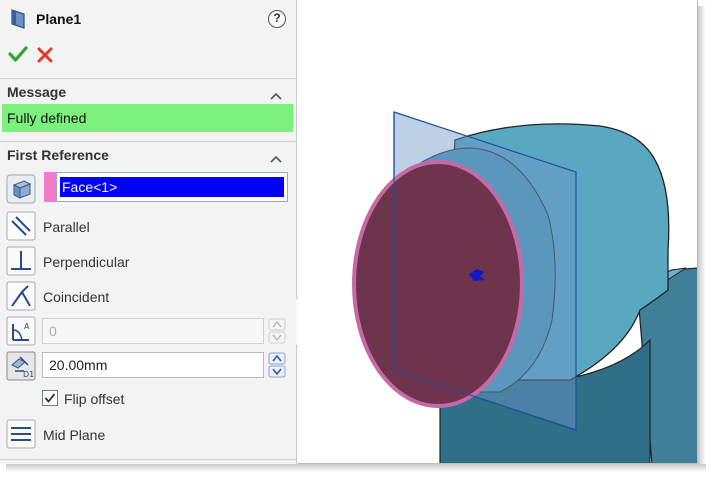 This screenshot has height=478, width=719. Describe the element at coordinates (148, 459) in the screenshot. I see `section-divider` at that location.